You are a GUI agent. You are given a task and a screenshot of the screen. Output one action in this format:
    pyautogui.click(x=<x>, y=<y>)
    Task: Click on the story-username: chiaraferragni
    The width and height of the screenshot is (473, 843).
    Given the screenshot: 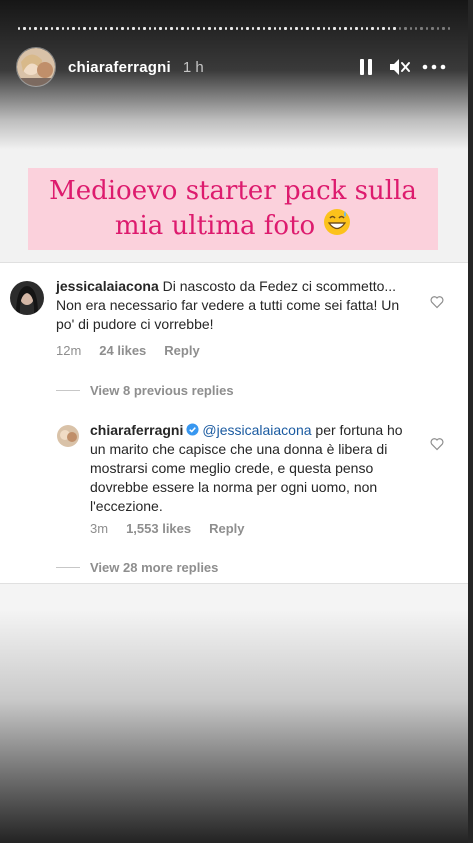 What is the action you would take?
    pyautogui.click(x=119, y=67)
    